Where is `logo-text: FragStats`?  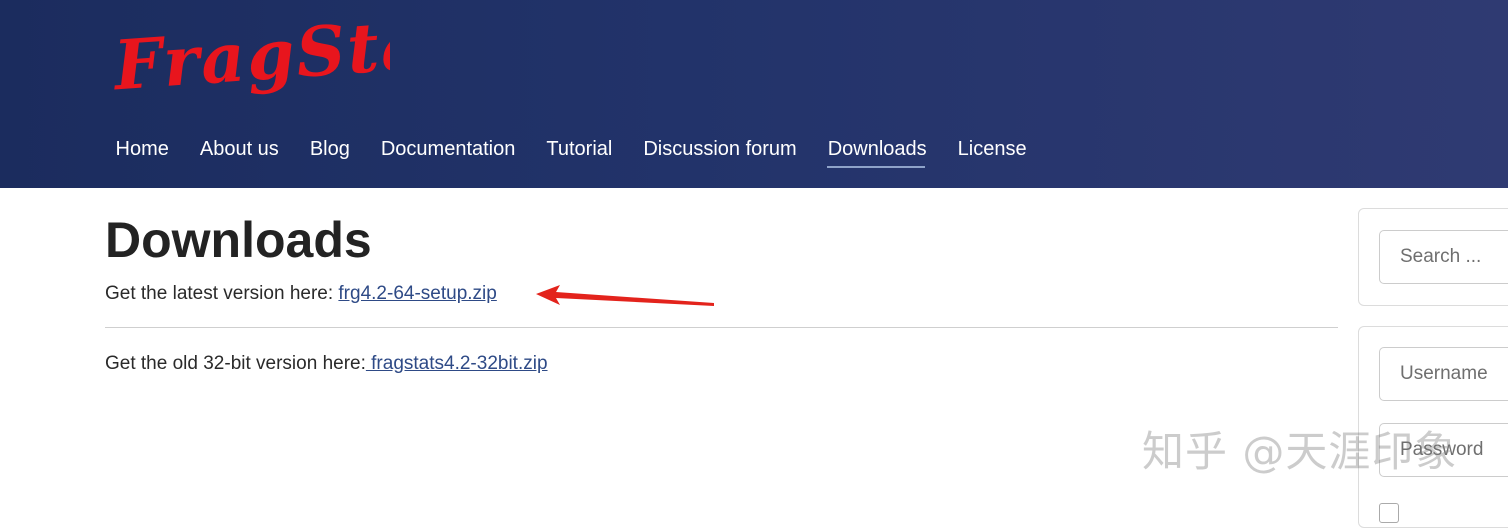
logo-text: FragStats is located at coordinates (250, 57).